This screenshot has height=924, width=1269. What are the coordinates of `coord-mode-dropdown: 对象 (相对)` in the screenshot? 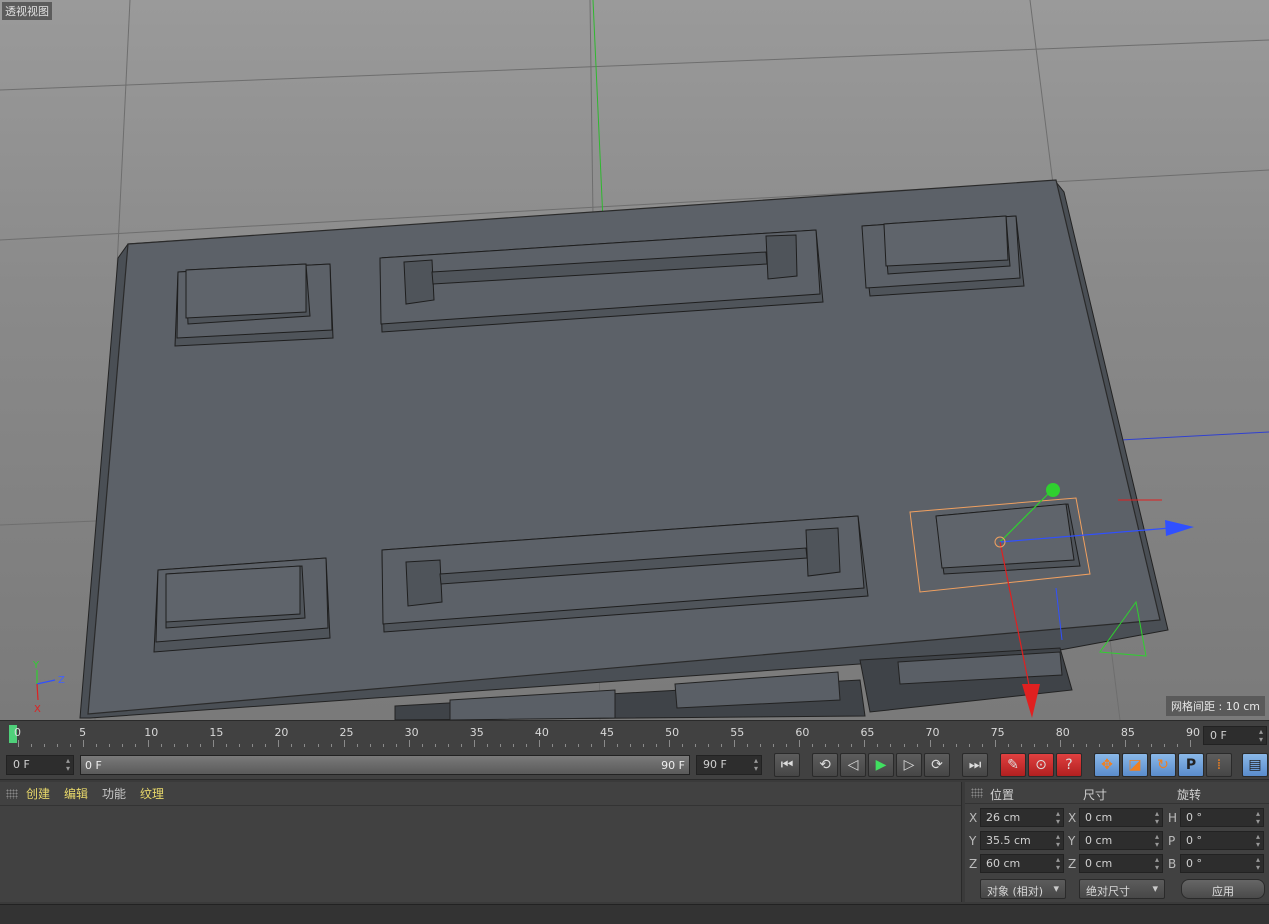 It's located at (1023, 889).